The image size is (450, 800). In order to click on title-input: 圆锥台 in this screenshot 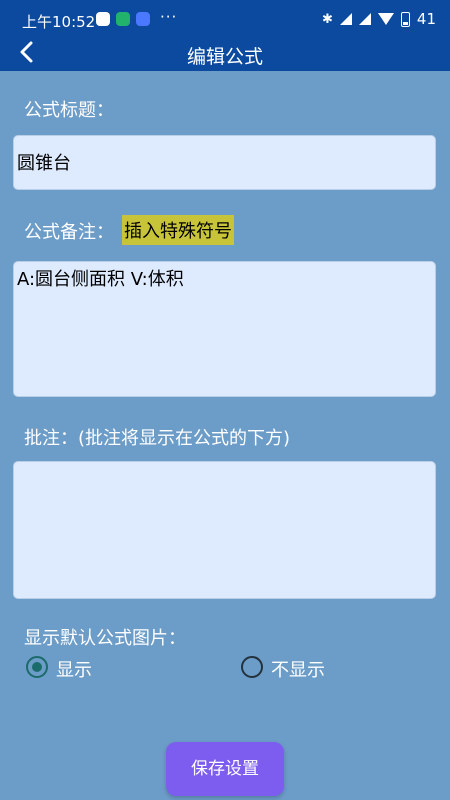, I will do `click(224, 162)`.